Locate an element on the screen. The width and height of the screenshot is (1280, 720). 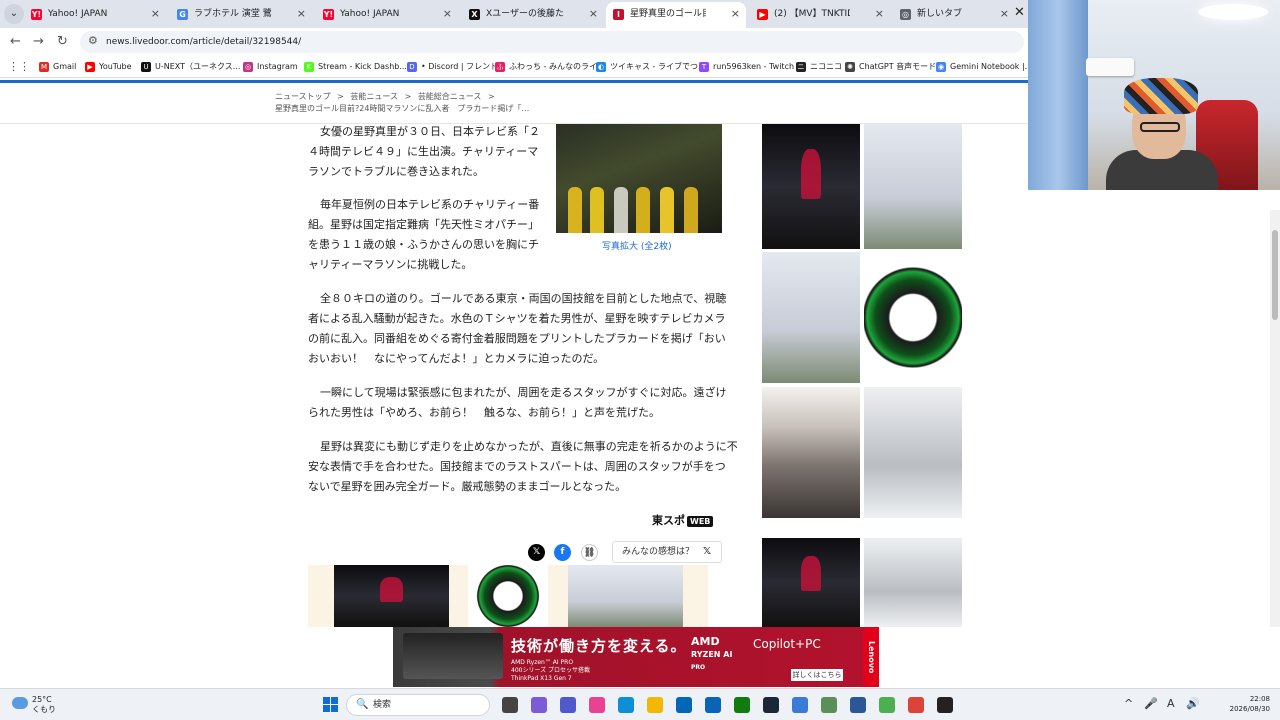
bookmark-item: D • Discord | フレンド is located at coordinates (452, 67).